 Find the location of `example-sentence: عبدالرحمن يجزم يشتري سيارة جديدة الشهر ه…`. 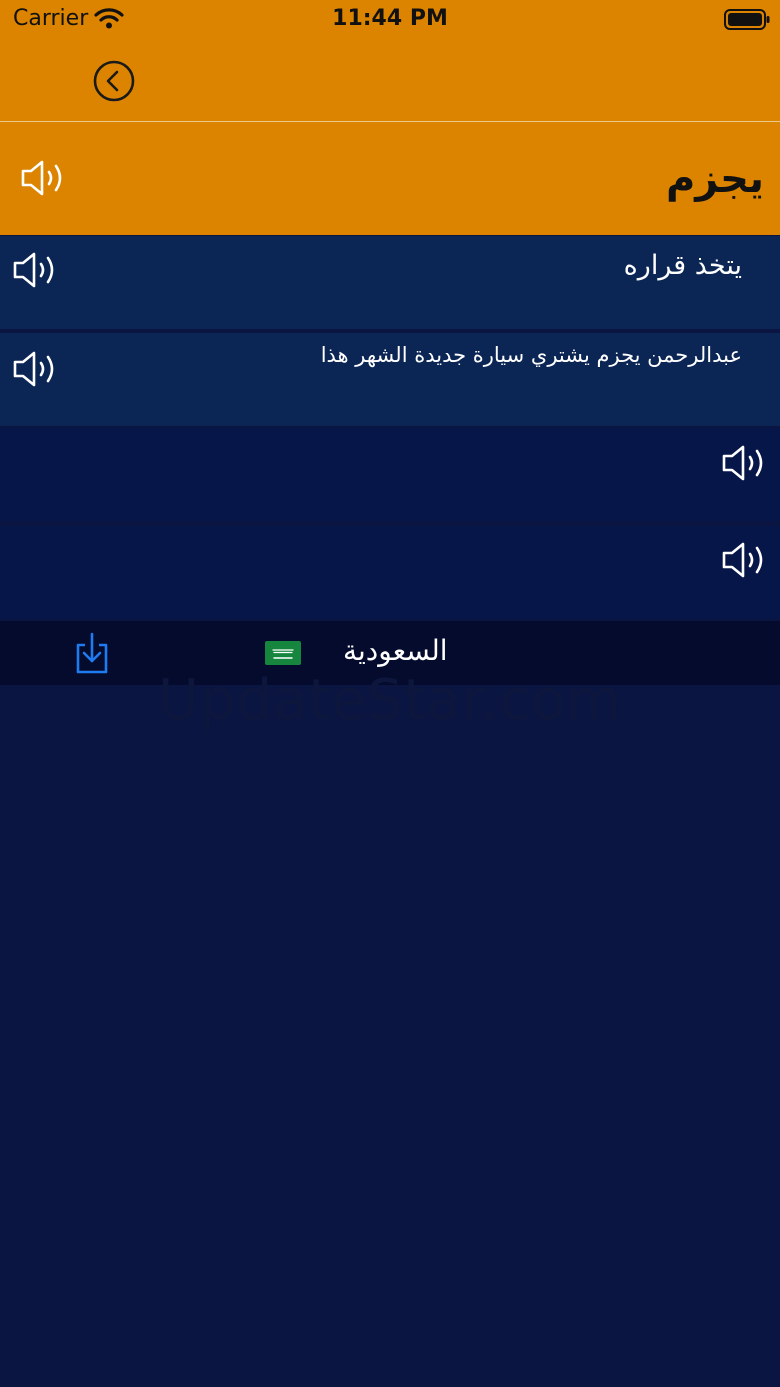

example-sentence: عبدالرحمن يجزم يشتري سيارة جديدة الشهر ه… is located at coordinates (531, 355).